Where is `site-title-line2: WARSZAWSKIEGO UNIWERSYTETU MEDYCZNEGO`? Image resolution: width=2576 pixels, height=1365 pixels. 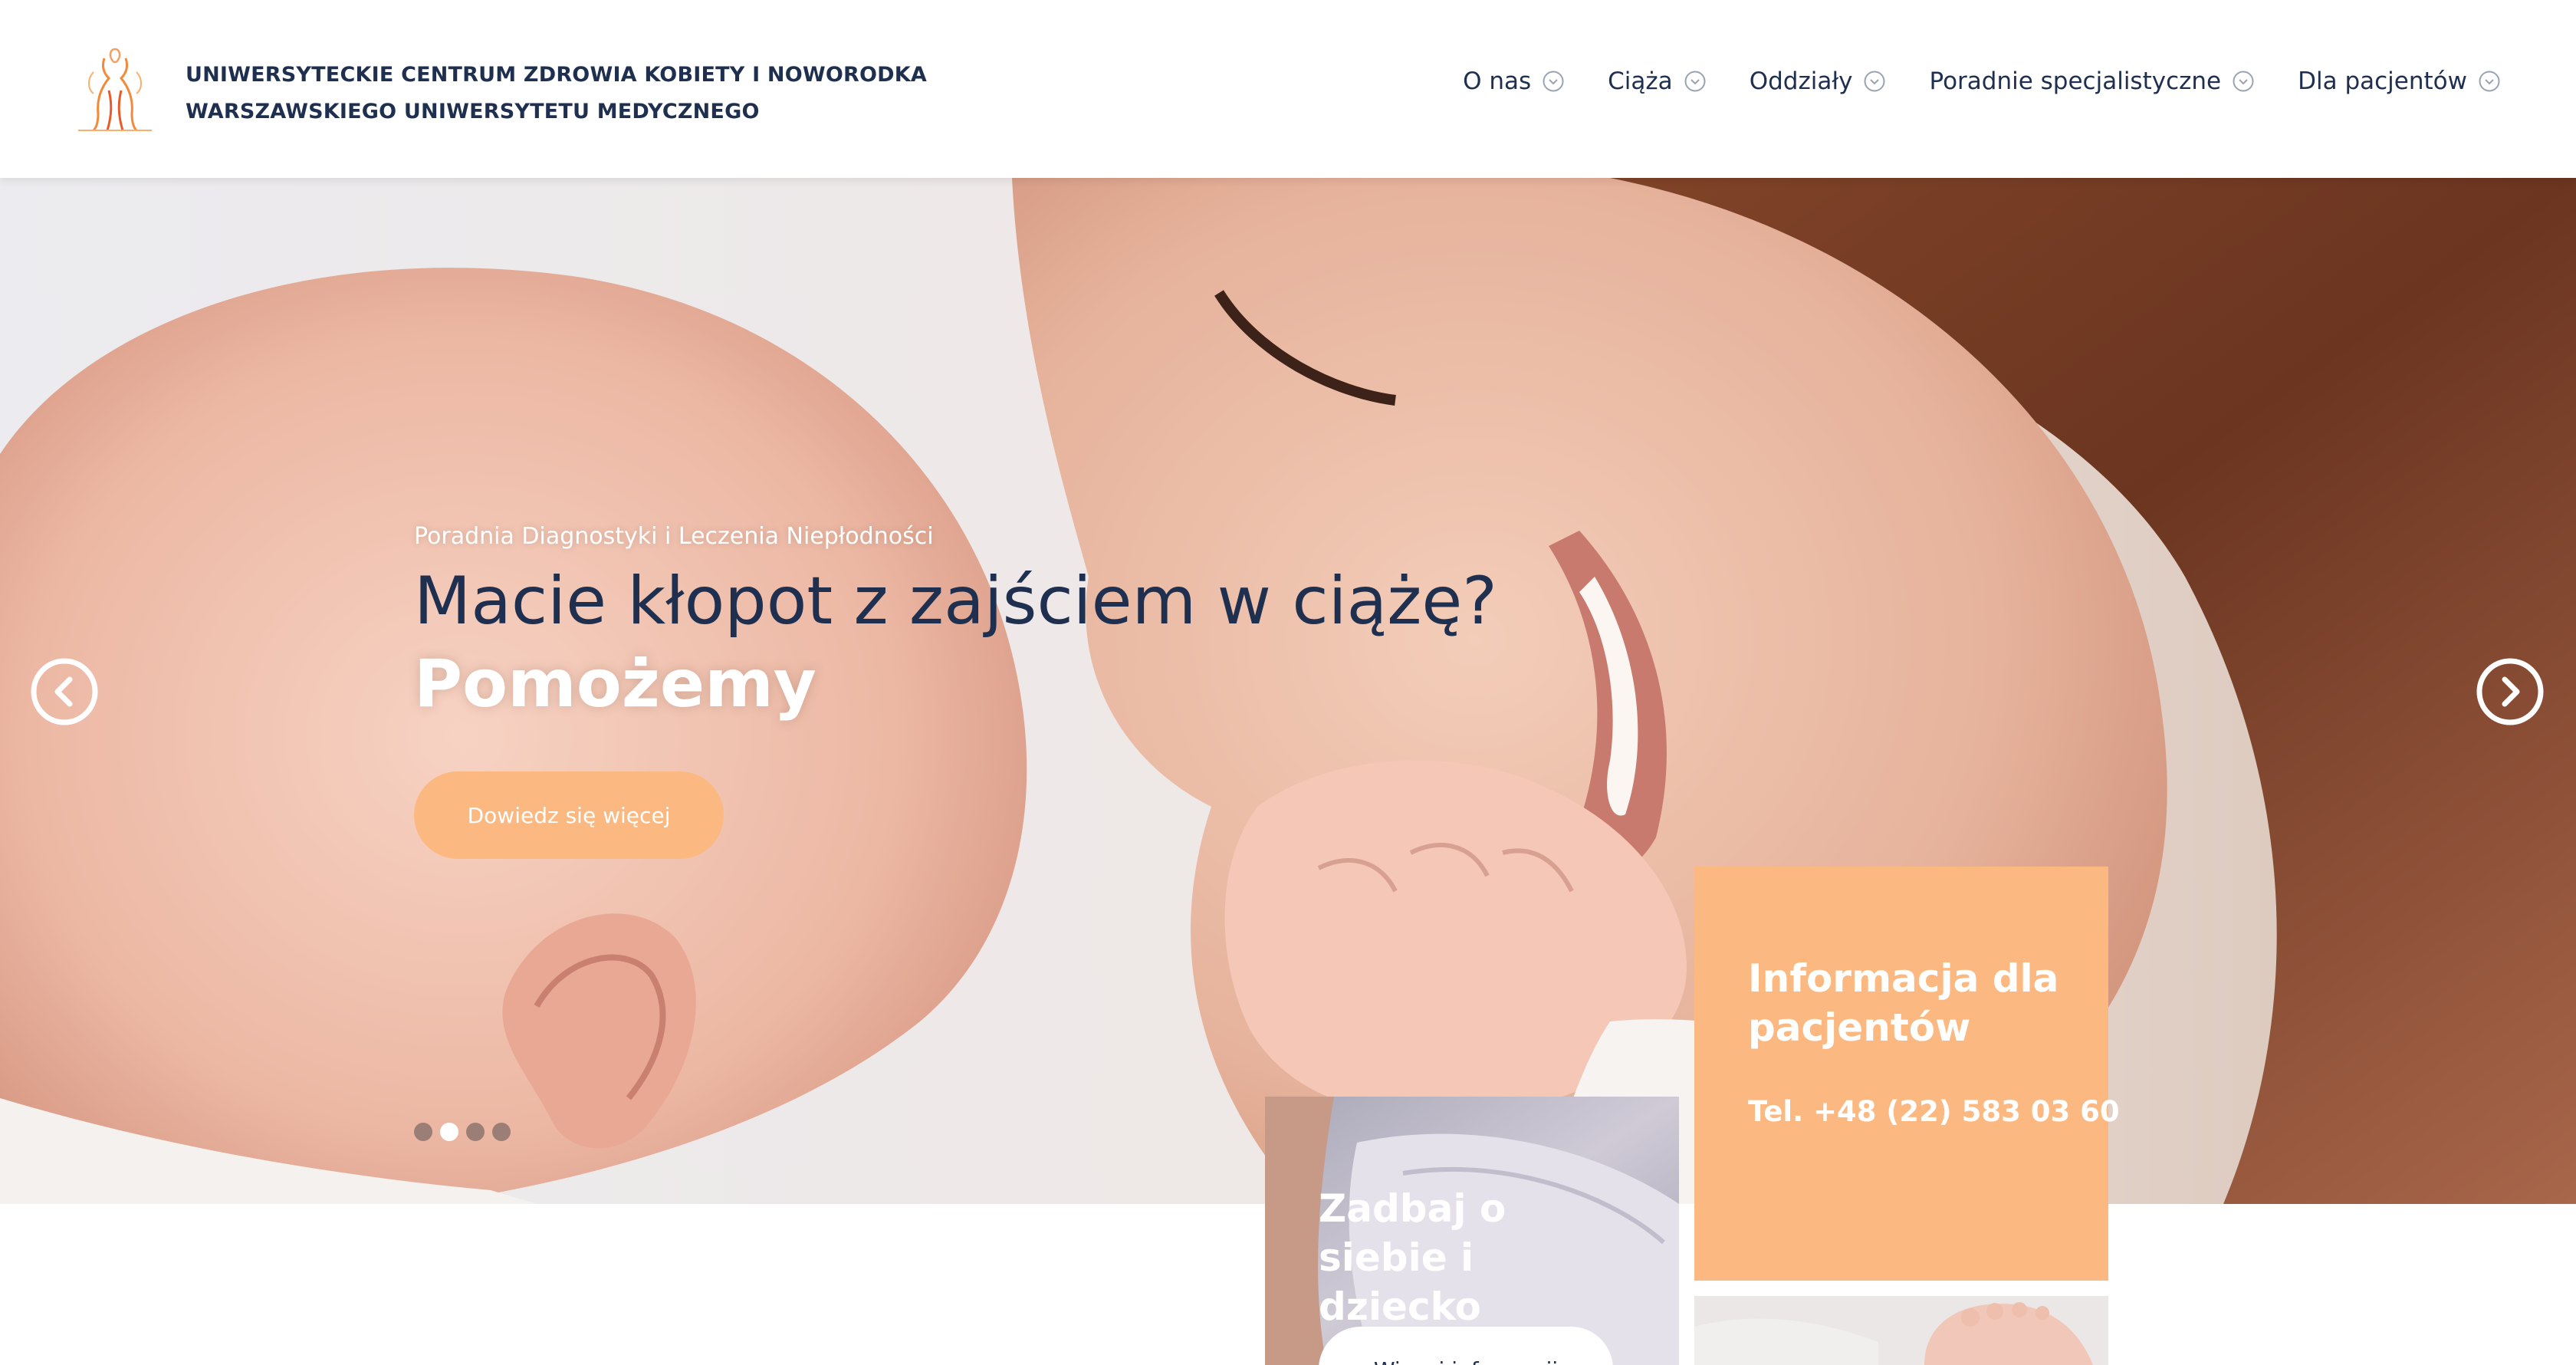
site-title-line2: WARSZAWSKIEGO UNIWERSYTETU MEDYCZNEGO is located at coordinates (473, 112).